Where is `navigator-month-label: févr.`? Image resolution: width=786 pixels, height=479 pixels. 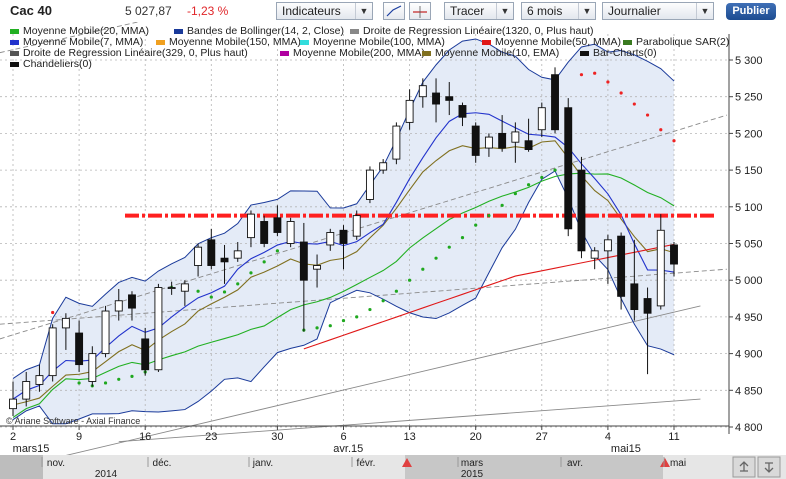
navigator-month-label: févr. is located at coordinates (366, 463).